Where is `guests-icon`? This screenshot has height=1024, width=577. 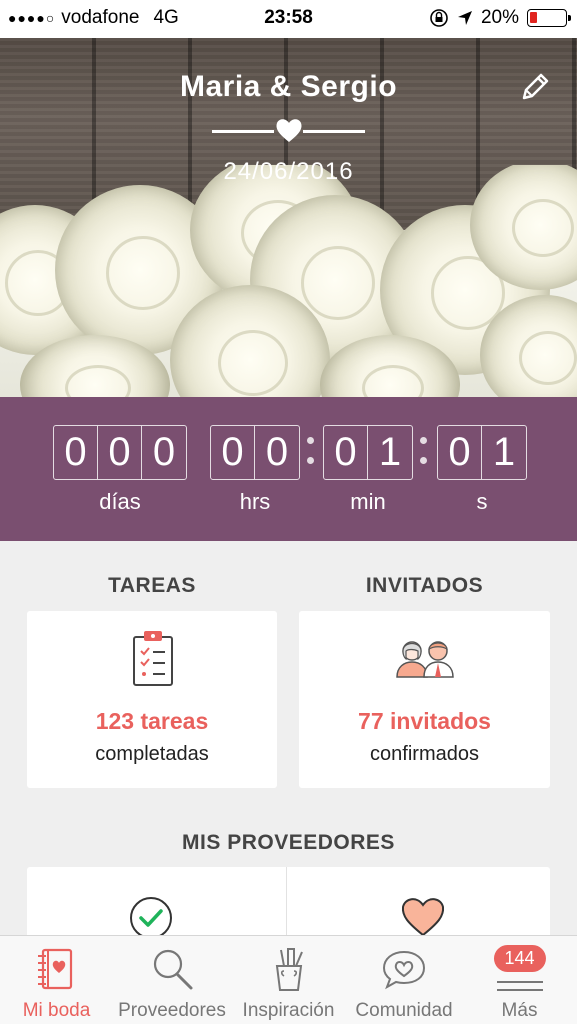
guests-icon is located at coordinates (425, 659).